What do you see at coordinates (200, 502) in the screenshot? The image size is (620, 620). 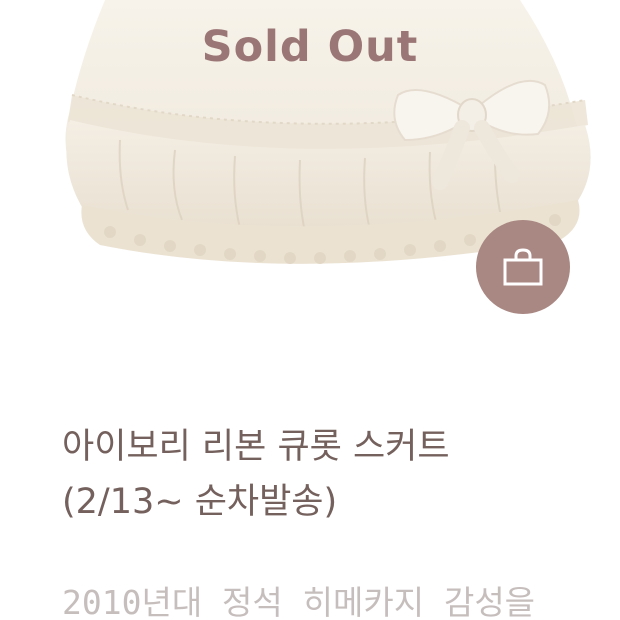 I see `product-title-line-2: (2/13~ 순차발송)` at bounding box center [200, 502].